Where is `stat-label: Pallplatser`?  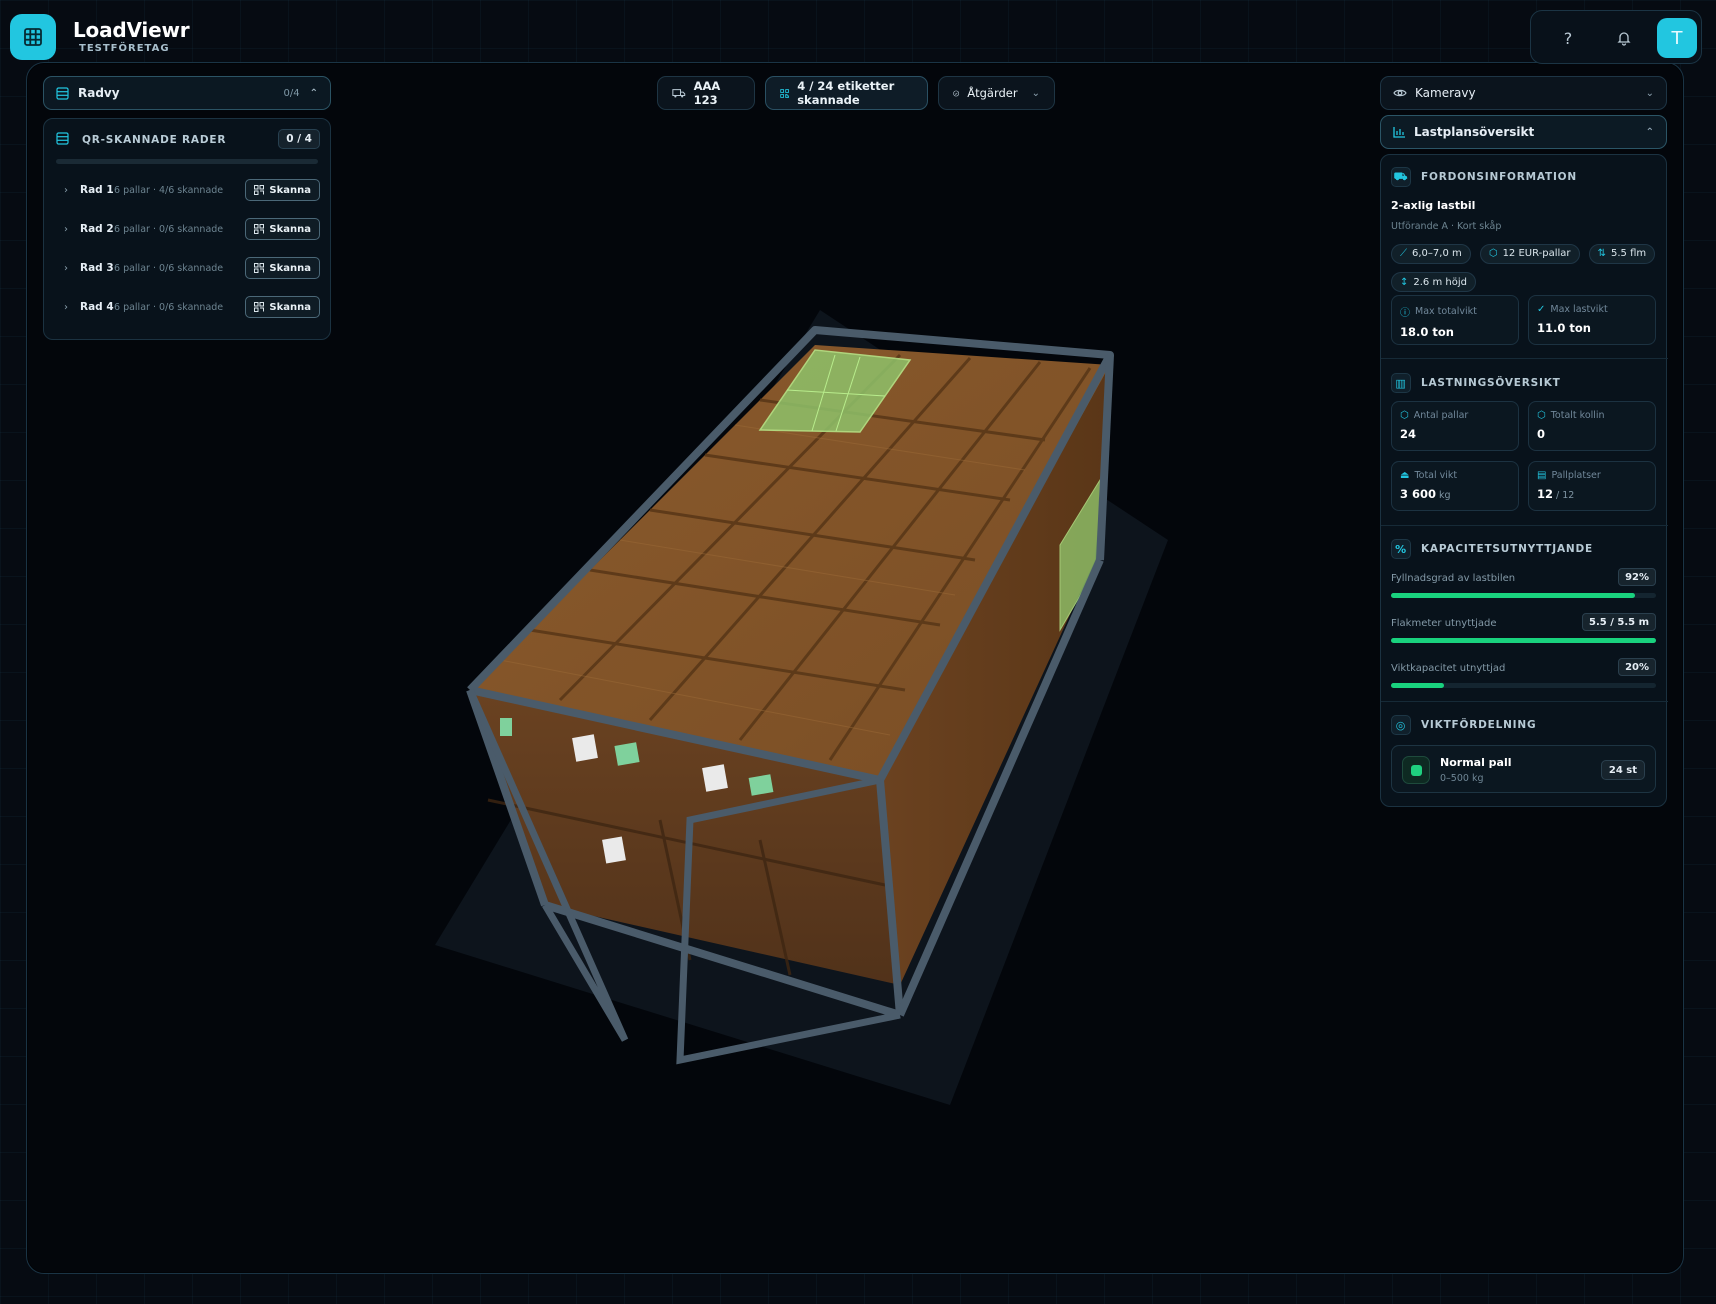 stat-label: Pallplatser is located at coordinates (1576, 475).